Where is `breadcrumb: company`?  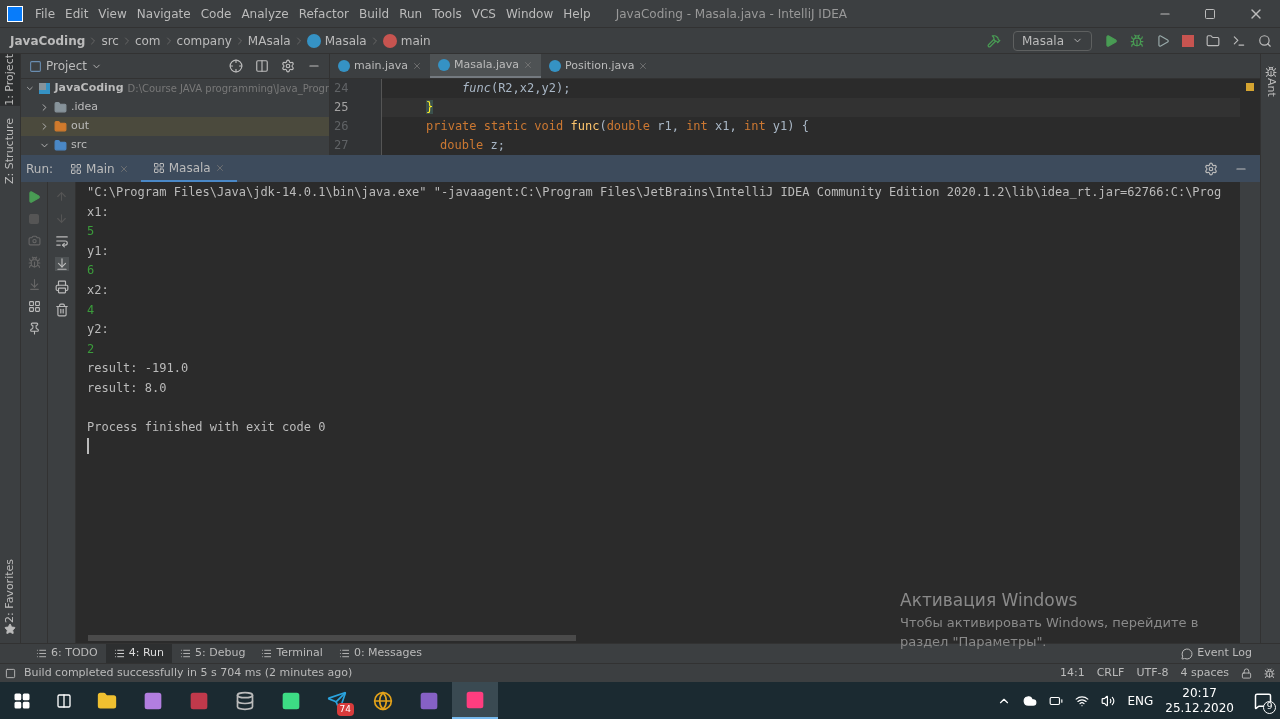 breadcrumb: company is located at coordinates (204, 40).